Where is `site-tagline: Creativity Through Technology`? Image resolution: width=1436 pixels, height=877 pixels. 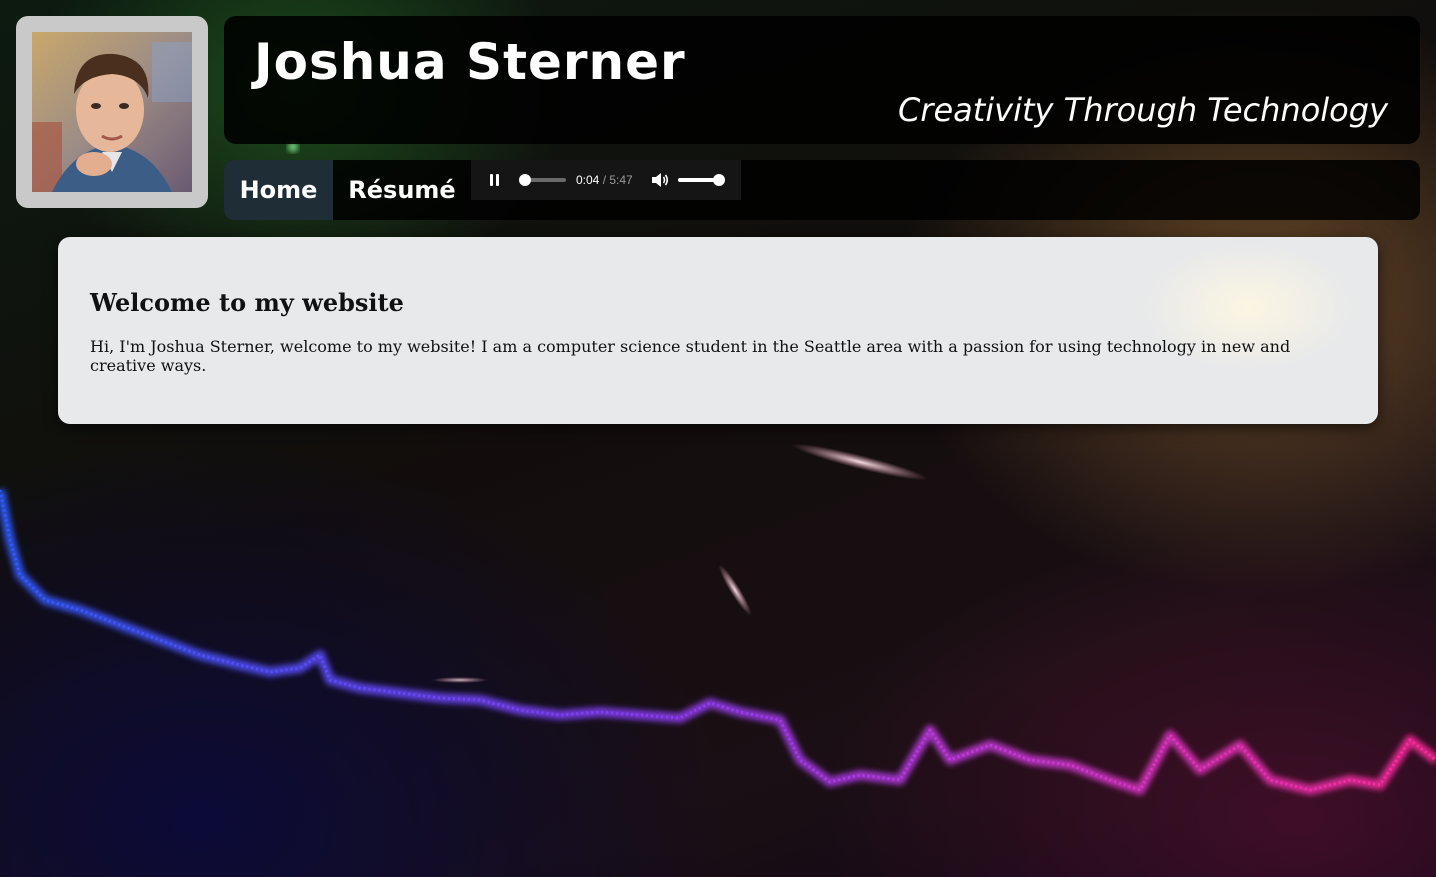
site-tagline: Creativity Through Technology is located at coordinates (1142, 110).